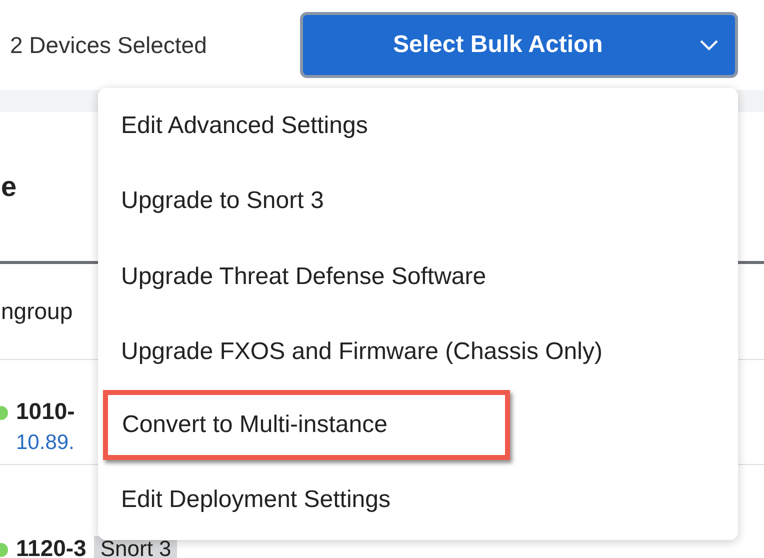  I want to click on menu-item: Edit Advanced Settings, so click(418, 126).